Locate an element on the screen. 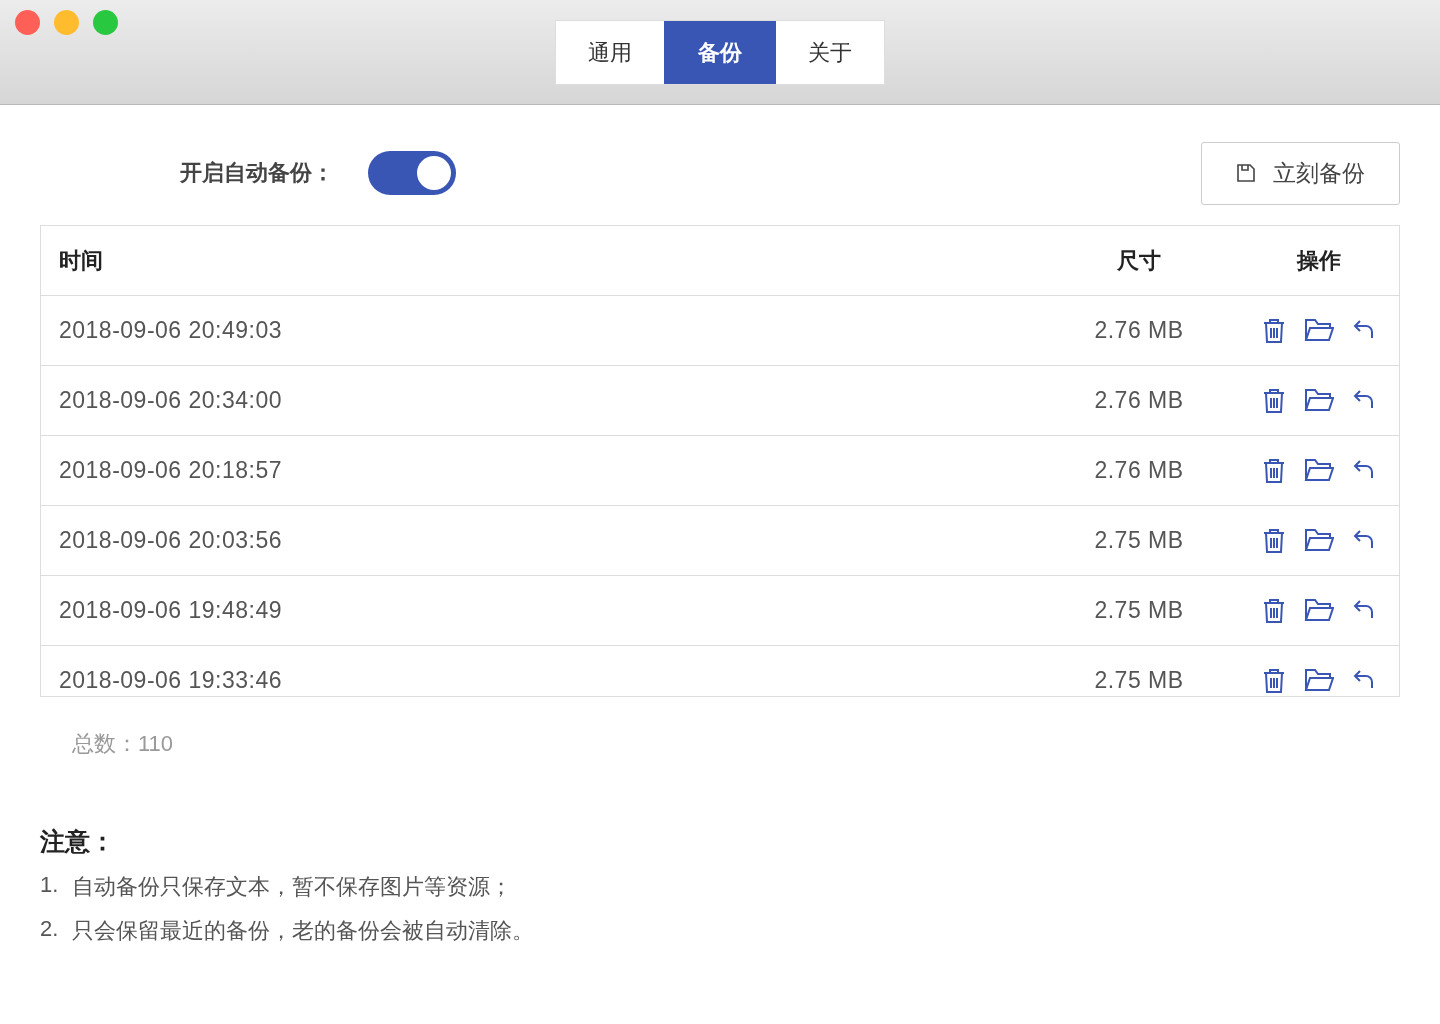 This screenshot has height=1024, width=1440. window-close-button is located at coordinates (27, 22).